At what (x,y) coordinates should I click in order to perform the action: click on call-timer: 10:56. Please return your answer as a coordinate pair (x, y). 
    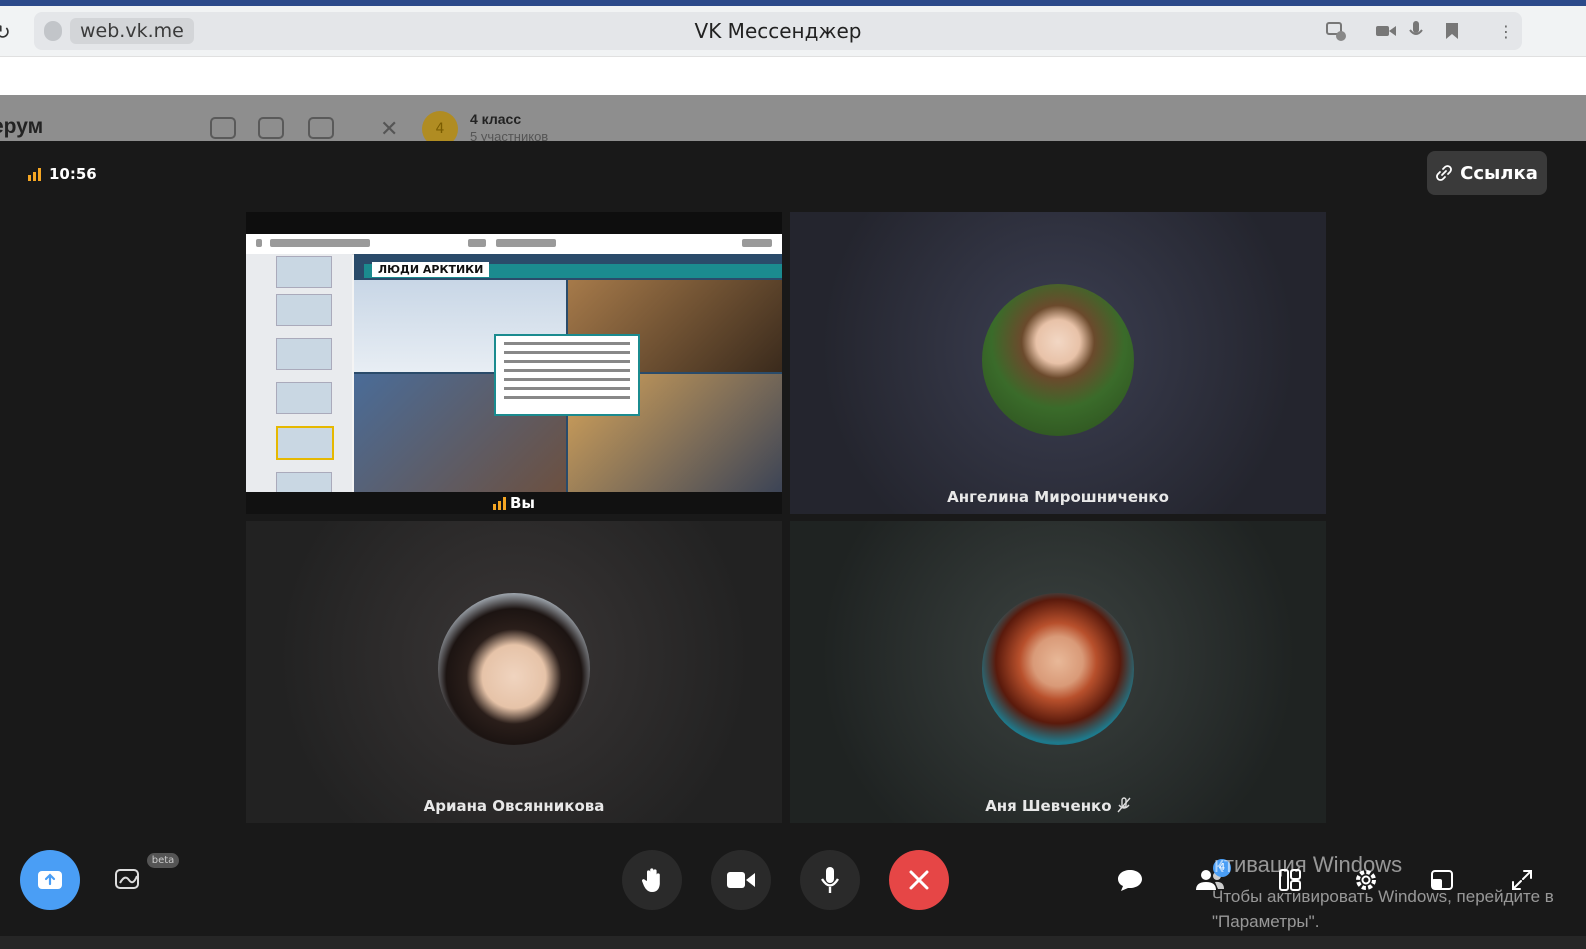
    Looking at the image, I should click on (62, 174).